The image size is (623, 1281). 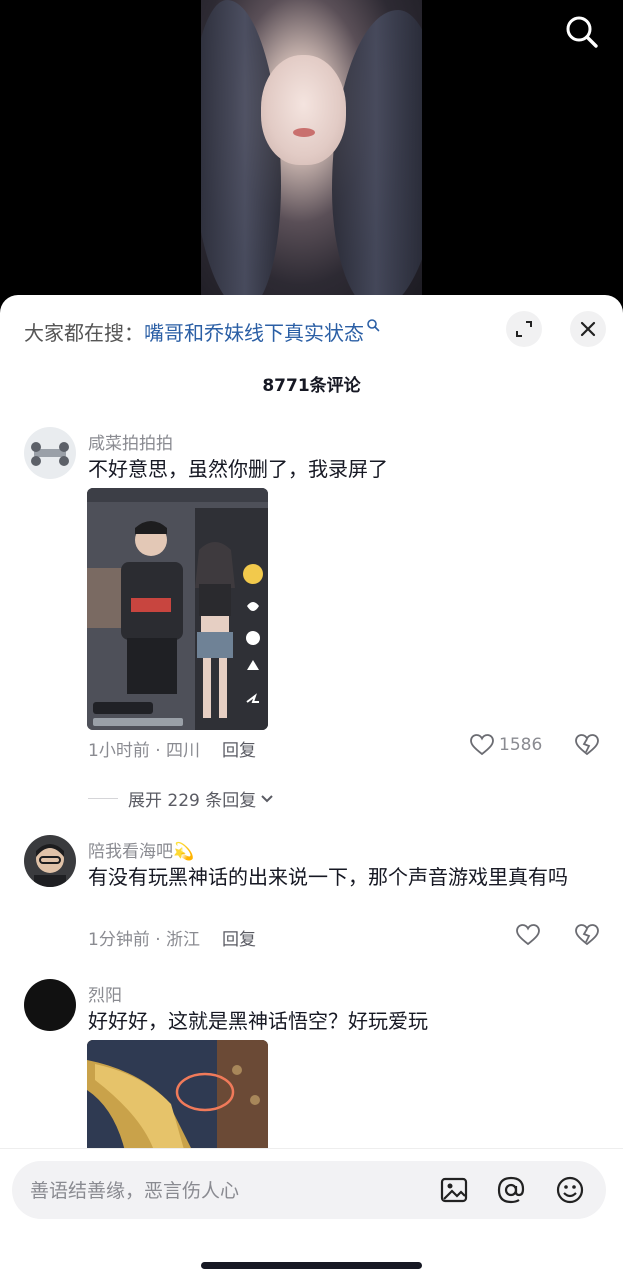 I want to click on video-frame, so click(x=311, y=155).